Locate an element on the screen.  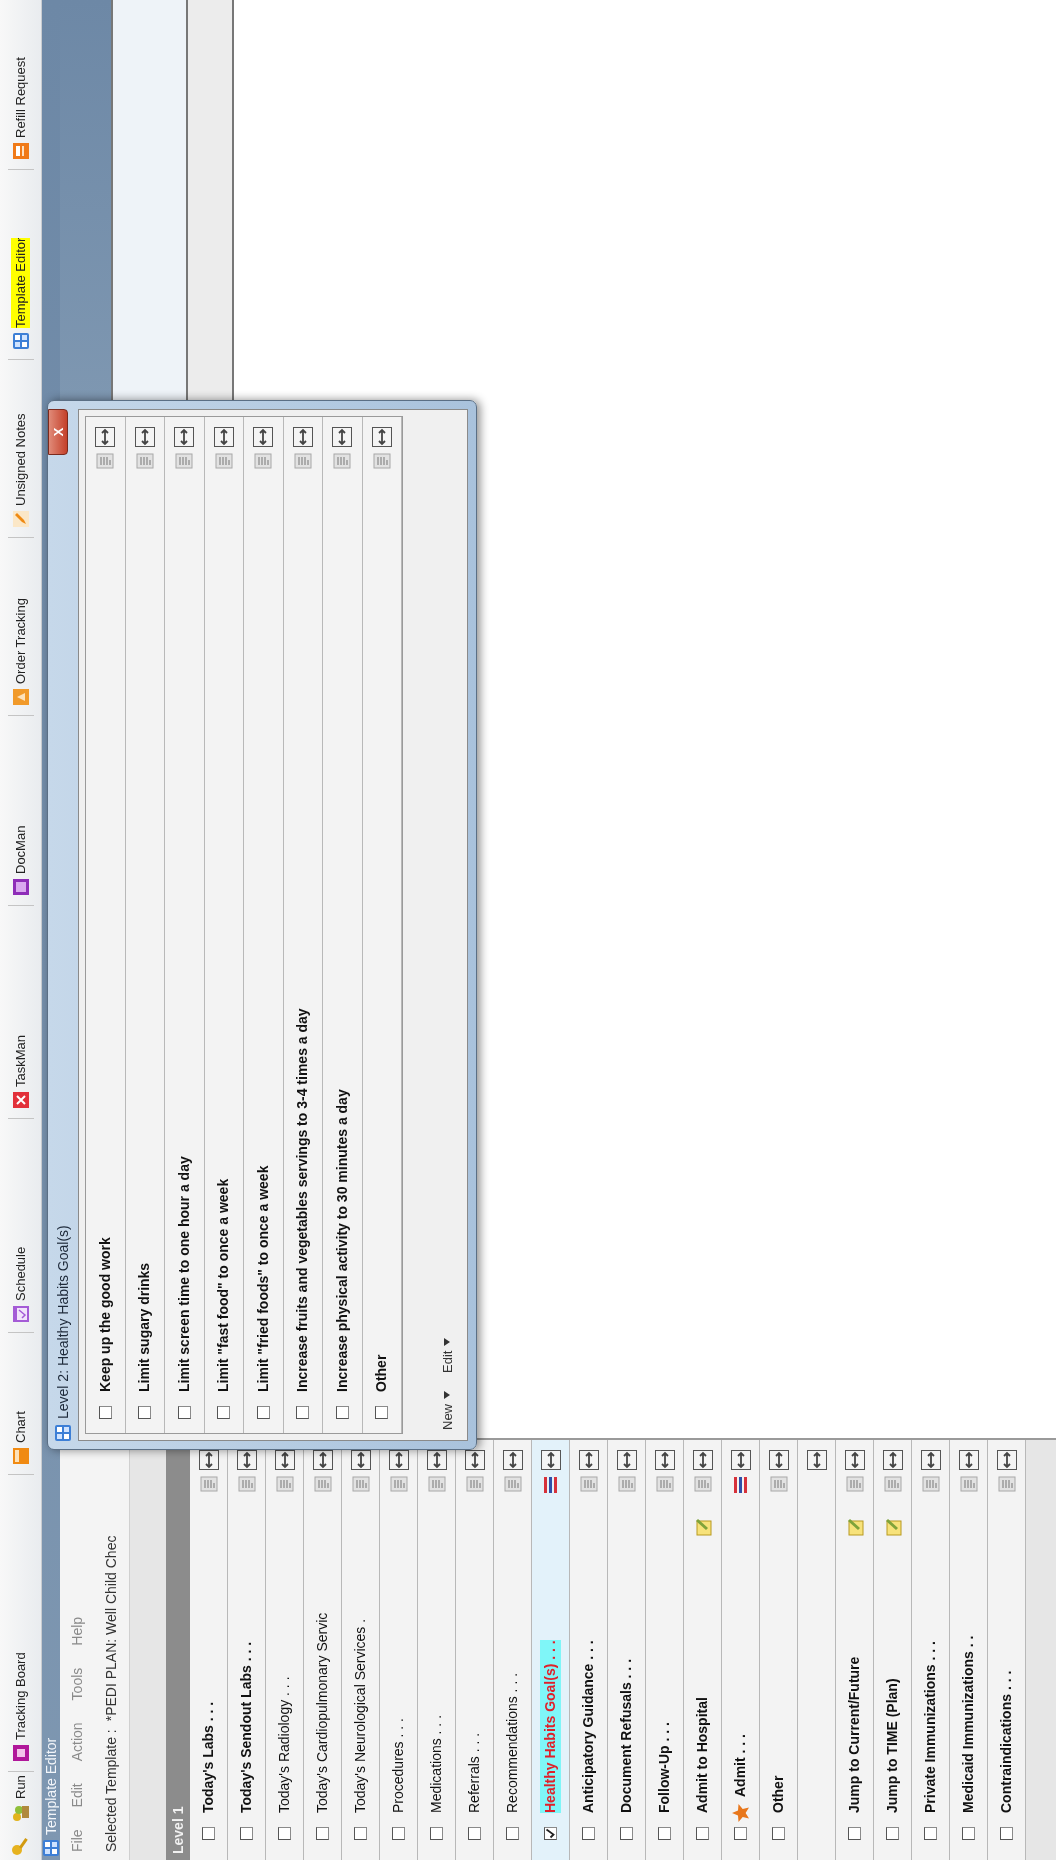
list-row: Jump to TIME (Plan) is located at coordinates (893, 1650).